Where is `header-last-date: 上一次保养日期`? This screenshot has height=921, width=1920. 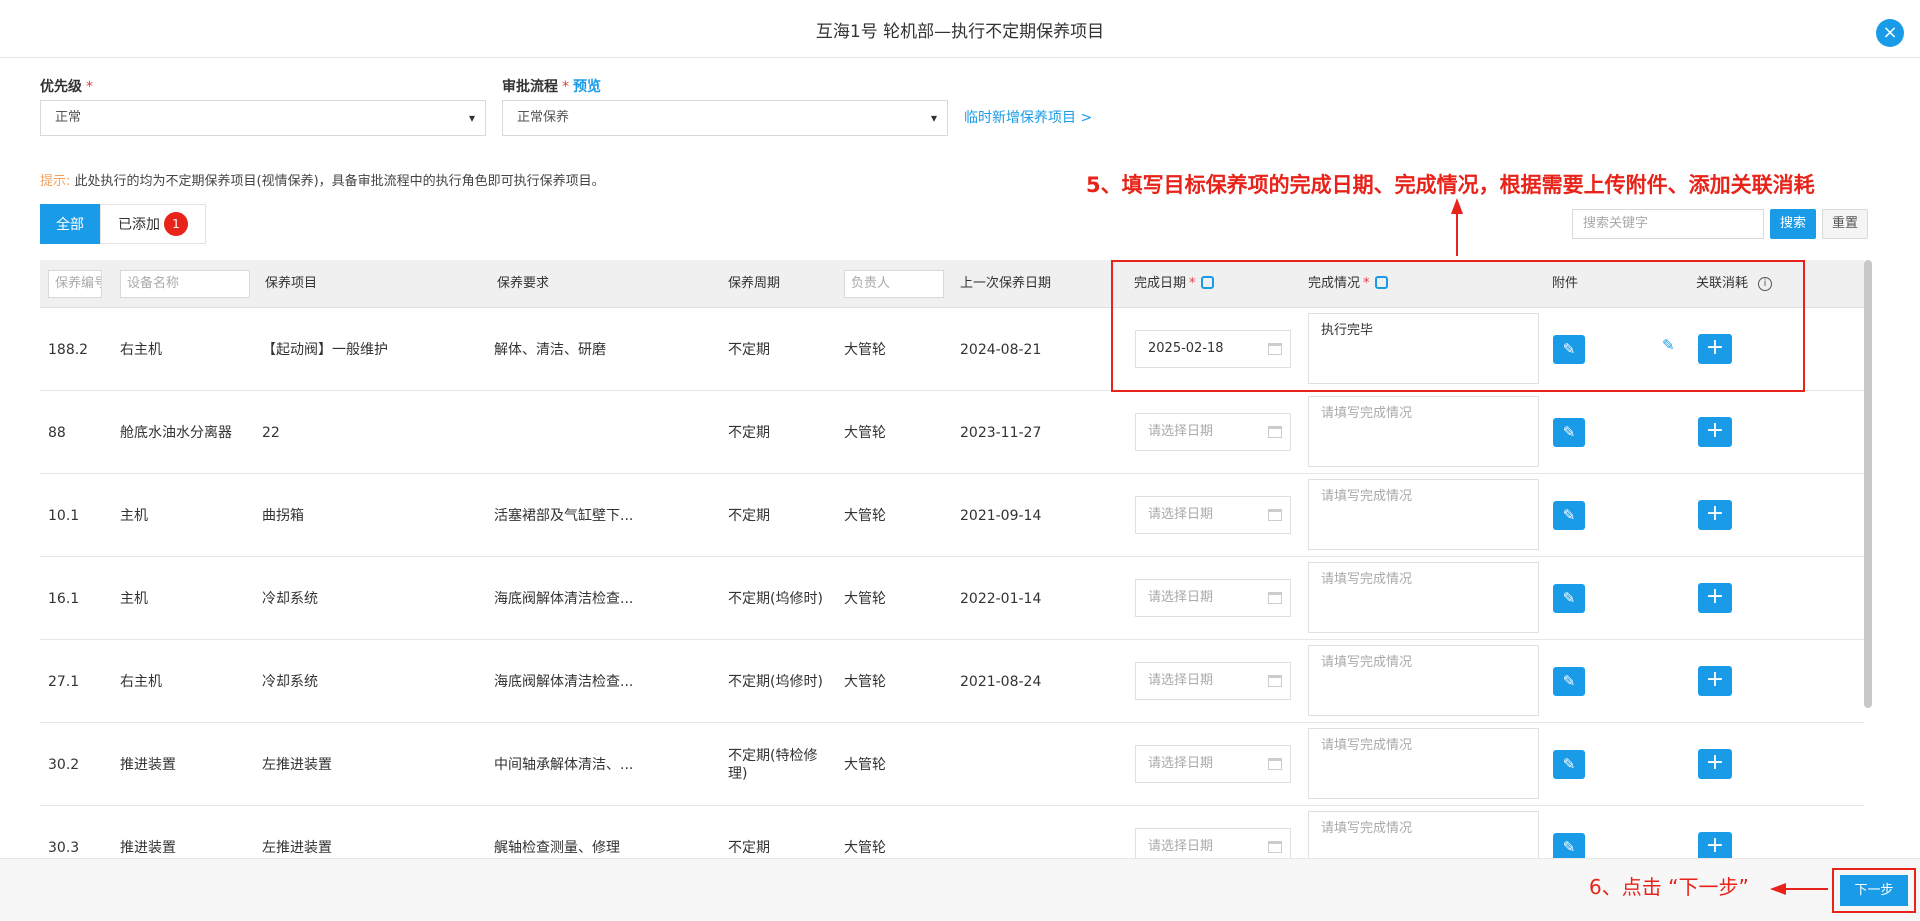 header-last-date: 上一次保养日期 is located at coordinates (1006, 283).